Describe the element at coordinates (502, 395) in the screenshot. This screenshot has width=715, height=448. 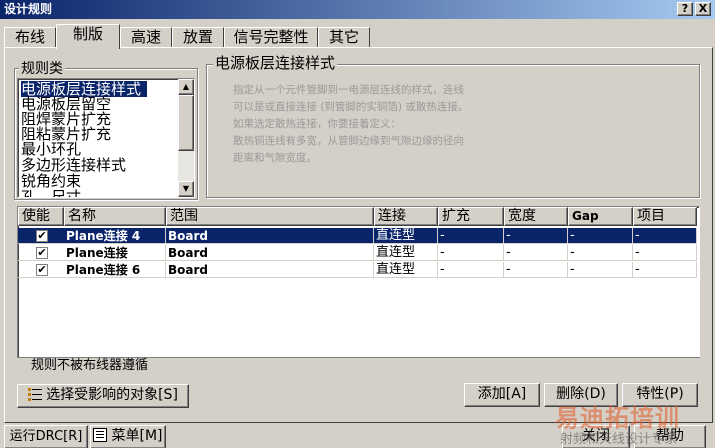
I see `add-button: 添加[A]` at that location.